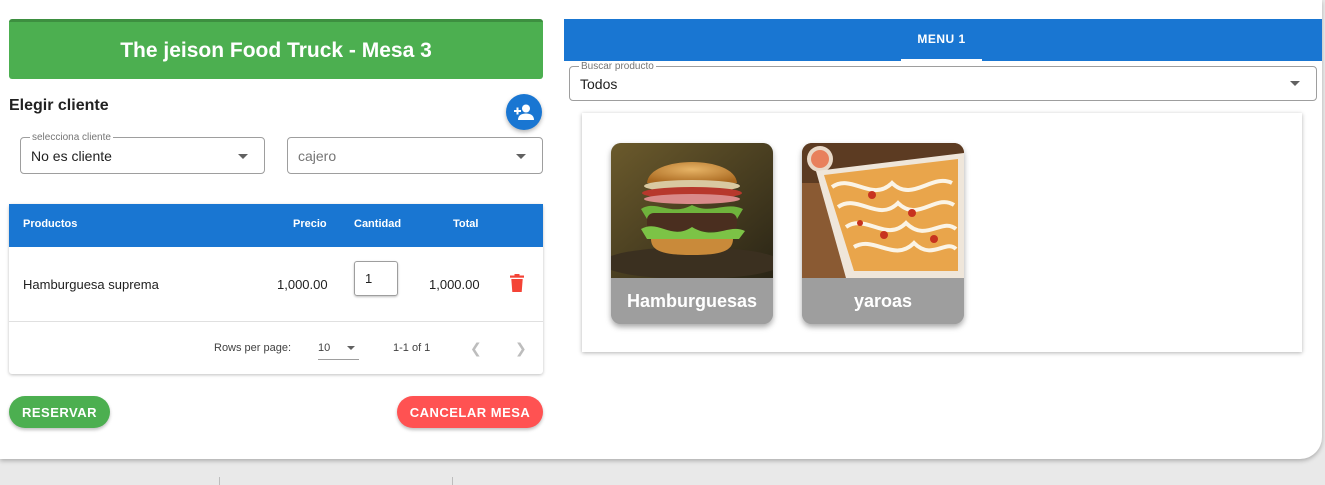  I want to click on add-client-button, so click(524, 112).